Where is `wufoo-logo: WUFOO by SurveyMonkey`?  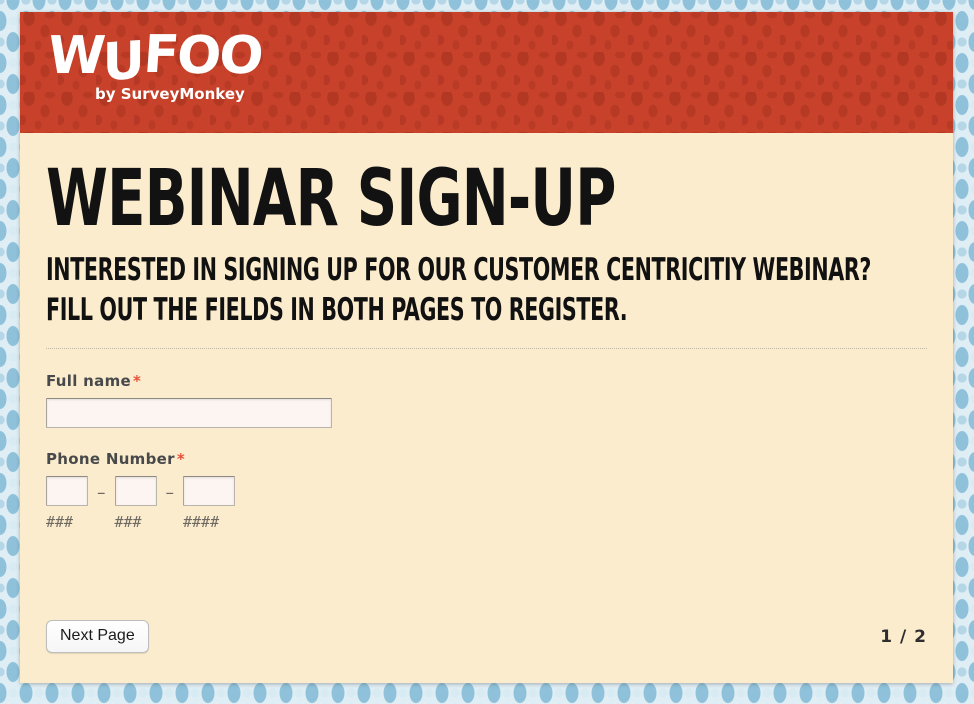
wufoo-logo: WUFOO by SurveyMonkey is located at coordinates (155, 64).